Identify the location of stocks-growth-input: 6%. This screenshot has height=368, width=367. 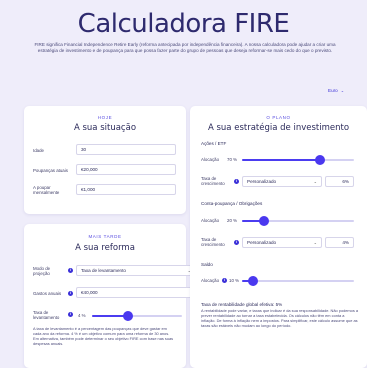
(339, 181).